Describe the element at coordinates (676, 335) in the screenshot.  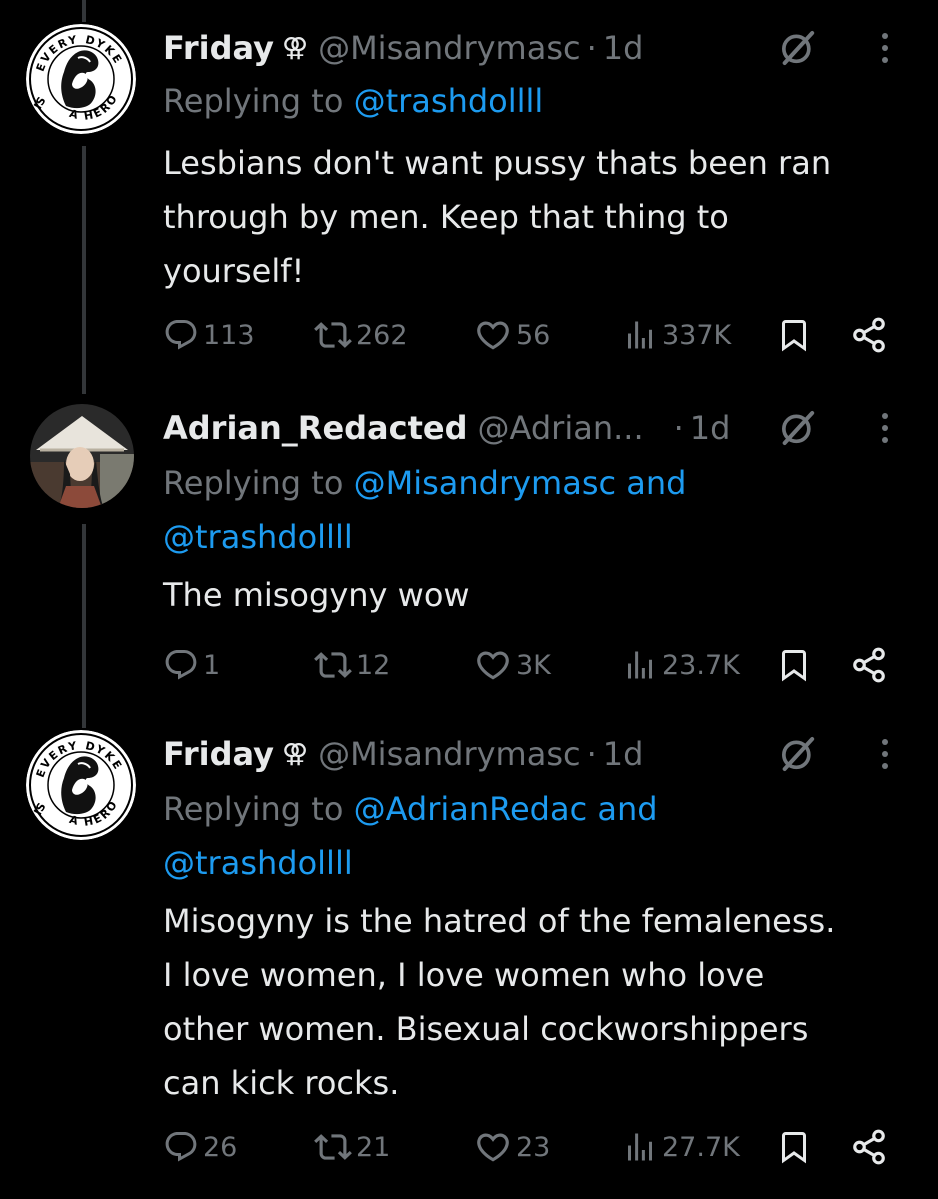
I see `views-button: 337K` at that location.